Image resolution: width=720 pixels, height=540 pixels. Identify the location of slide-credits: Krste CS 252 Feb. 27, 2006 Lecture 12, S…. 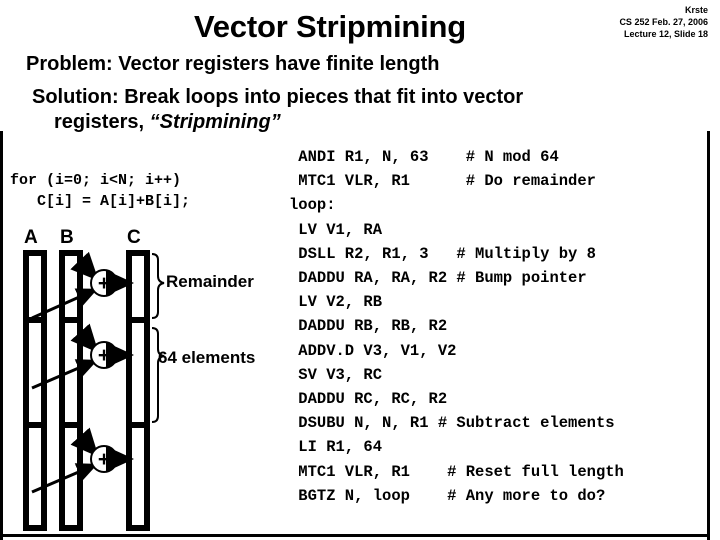
(598, 22).